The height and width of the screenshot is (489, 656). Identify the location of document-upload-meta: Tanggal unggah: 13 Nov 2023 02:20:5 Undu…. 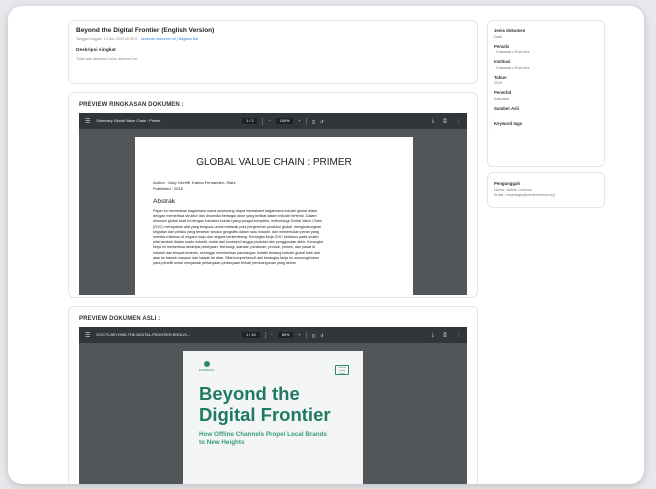
(276, 39).